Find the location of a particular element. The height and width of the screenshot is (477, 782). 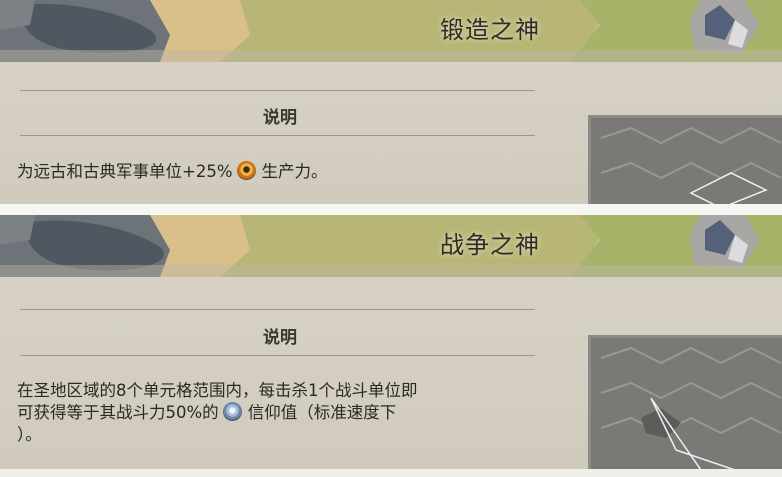

faith-icon is located at coordinates (232, 411).